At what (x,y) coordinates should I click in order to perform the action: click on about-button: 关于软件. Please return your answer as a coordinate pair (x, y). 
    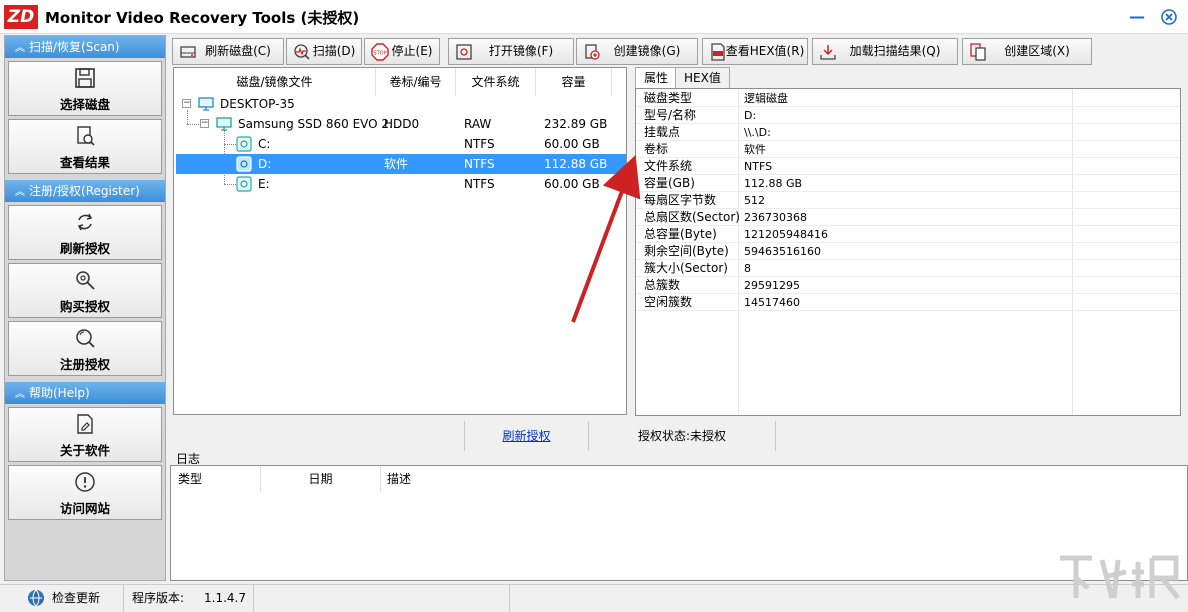
    Looking at the image, I should click on (85, 434).